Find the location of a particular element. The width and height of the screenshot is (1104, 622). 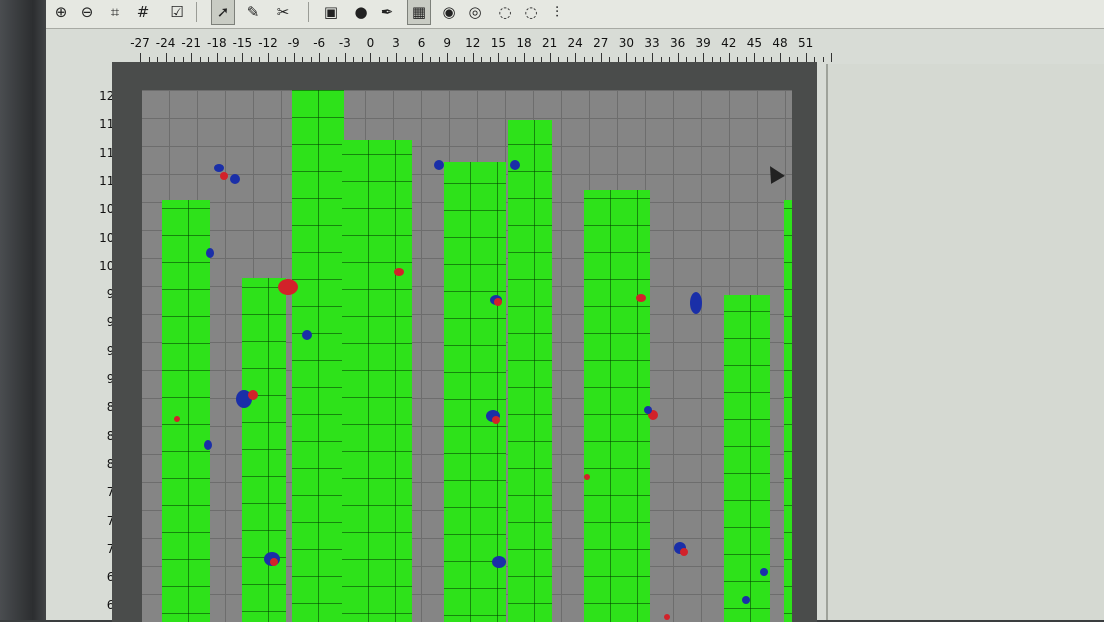

x-tick-label: 45 is located at coordinates (754, 43).